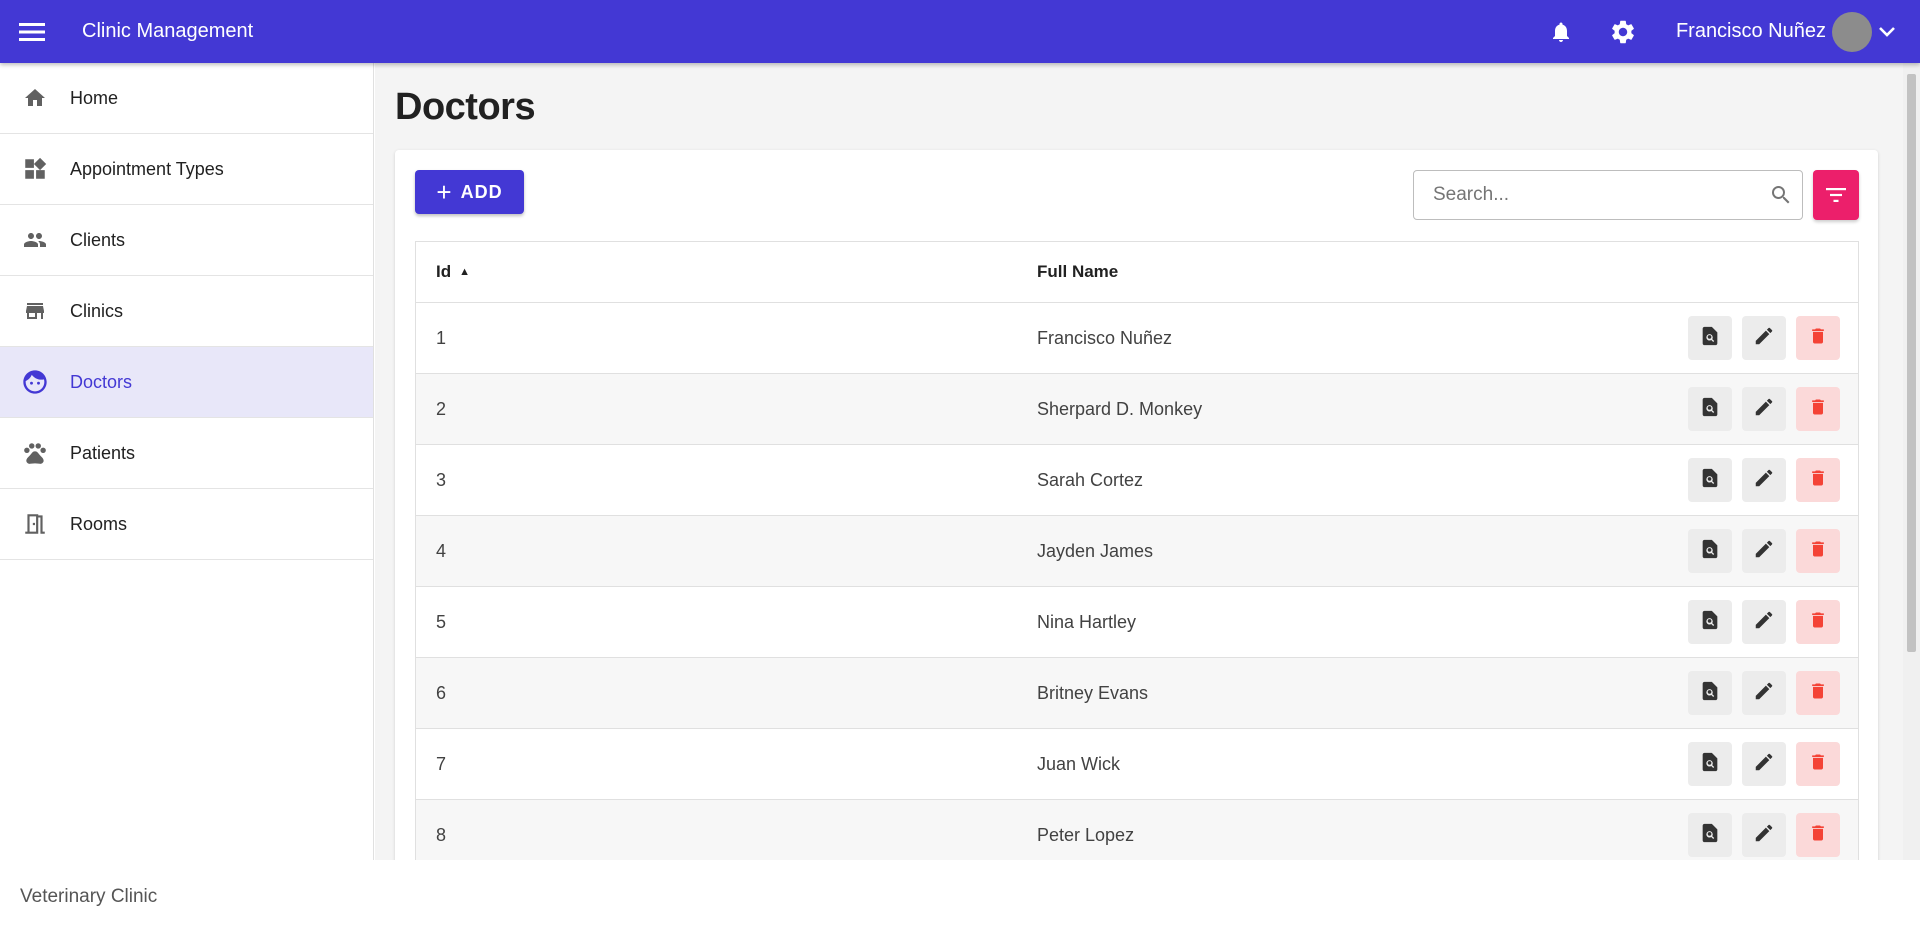 The image size is (1920, 933). I want to click on menu-button, so click(31, 31).